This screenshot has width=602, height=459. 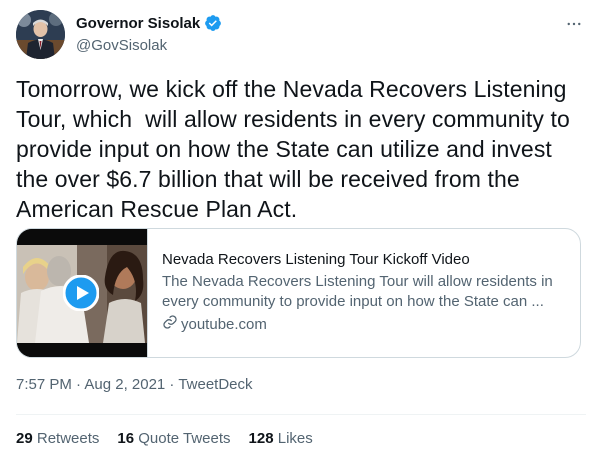 What do you see at coordinates (170, 325) in the screenshot?
I see `link-icon` at bounding box center [170, 325].